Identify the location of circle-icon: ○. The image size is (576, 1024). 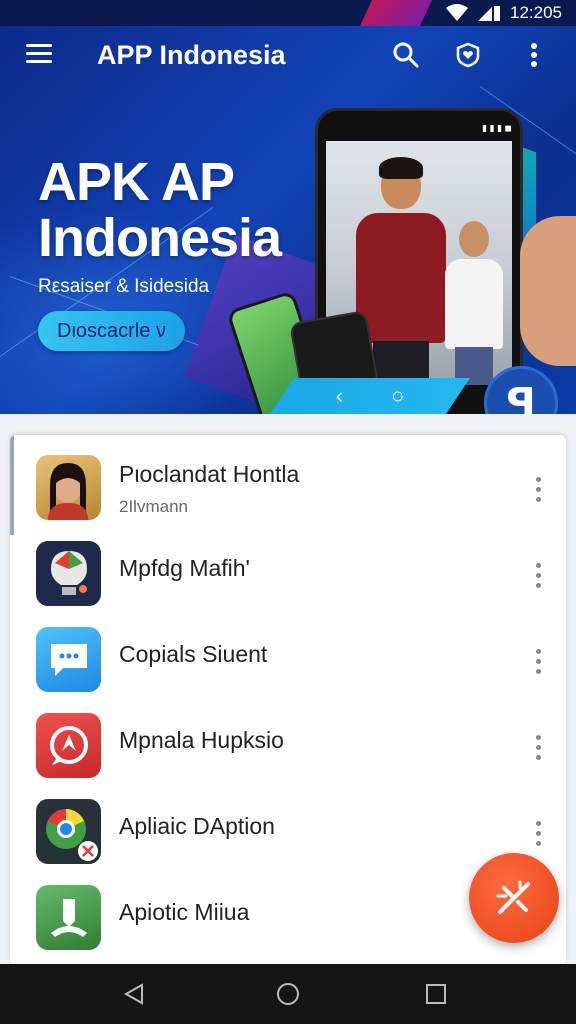
(397, 396).